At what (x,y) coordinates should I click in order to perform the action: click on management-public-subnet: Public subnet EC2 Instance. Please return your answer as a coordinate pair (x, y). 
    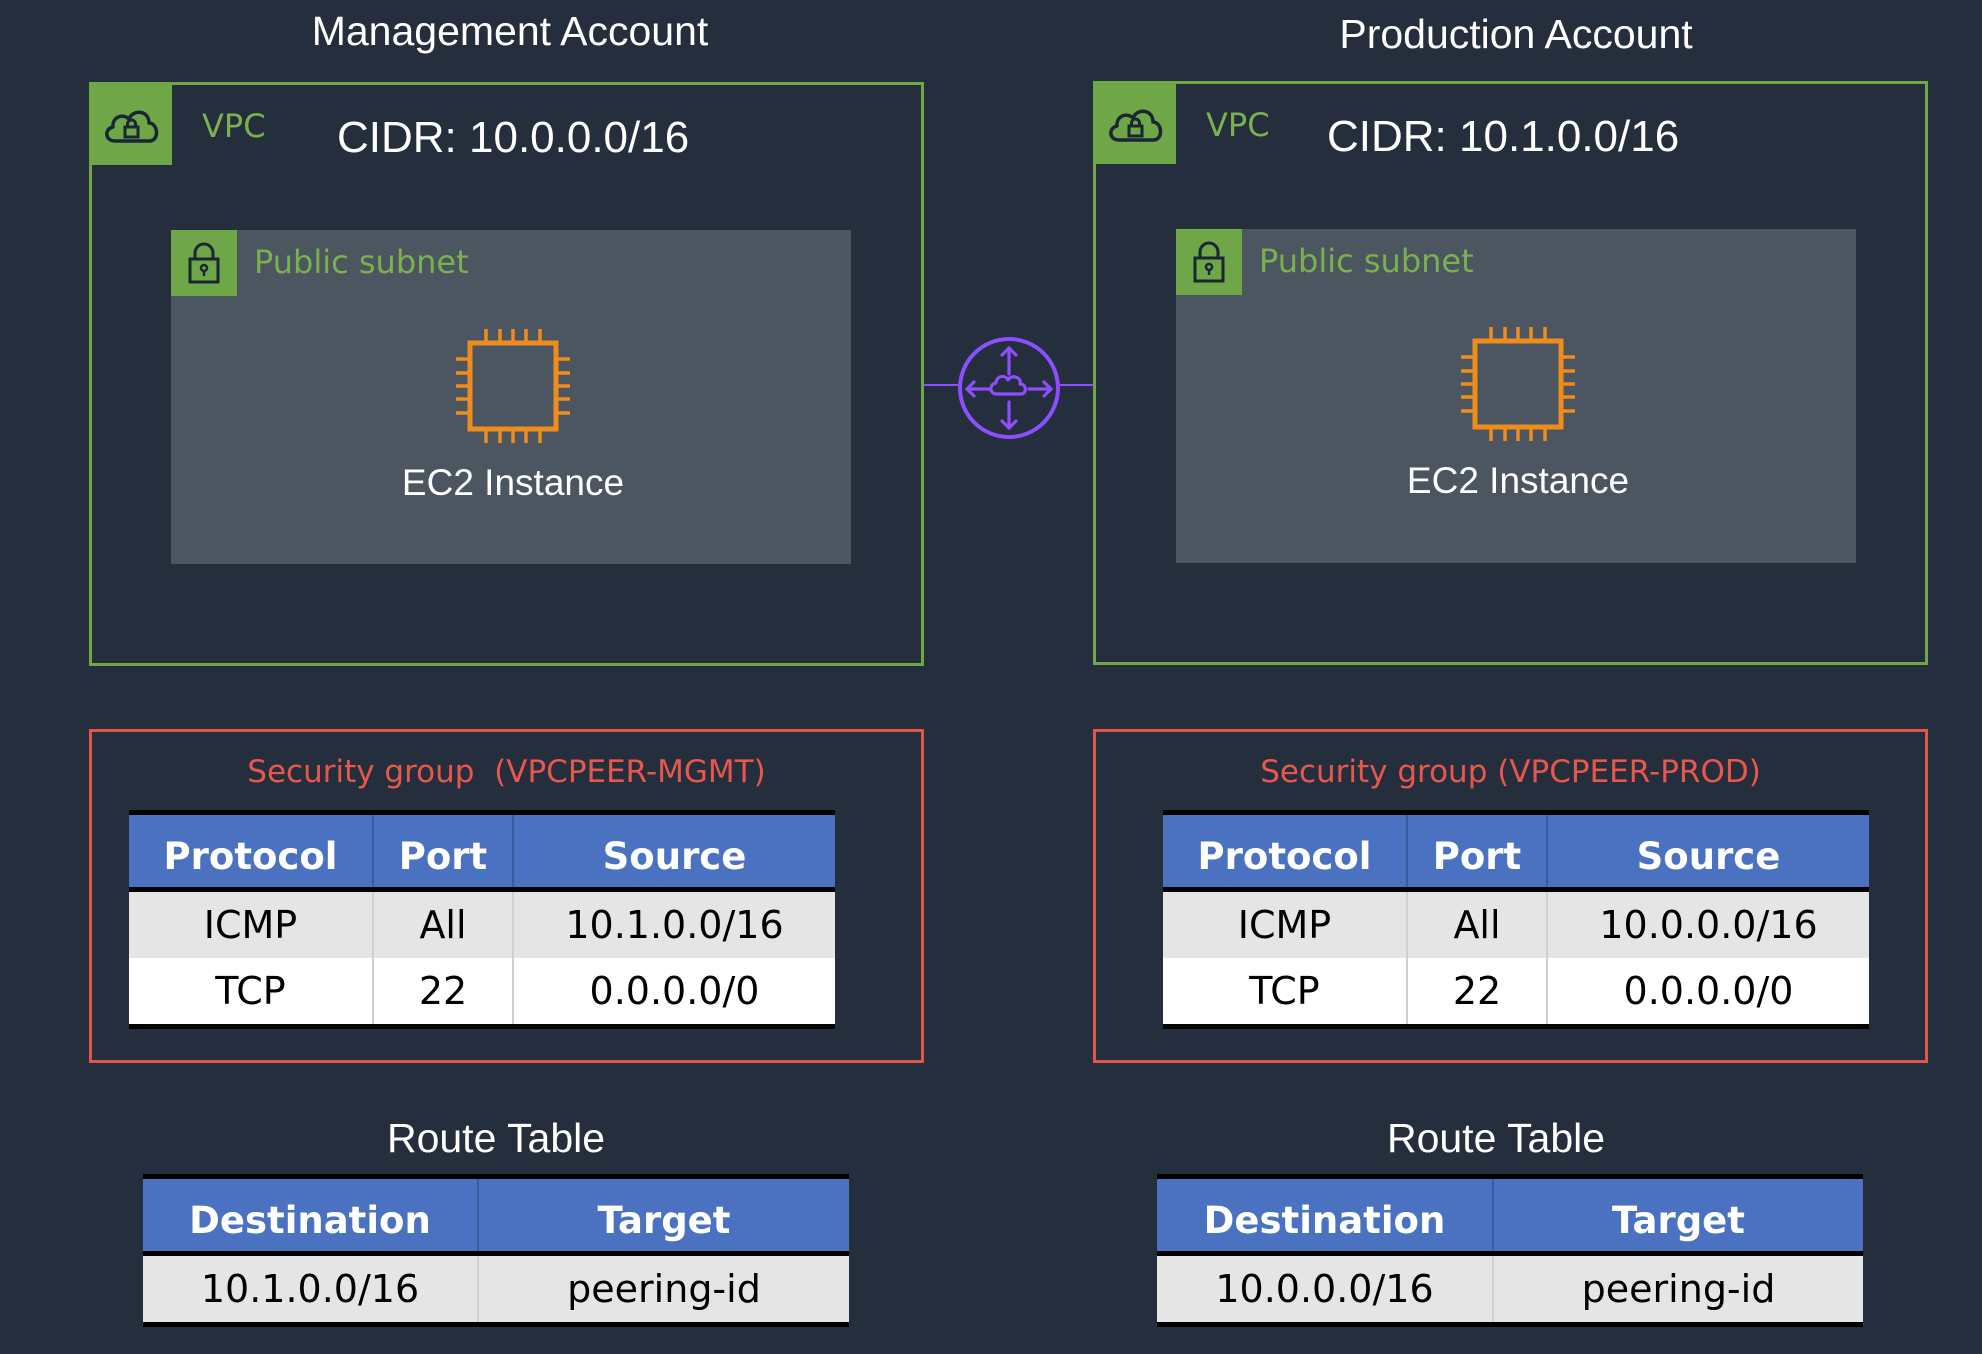
    Looking at the image, I should click on (511, 397).